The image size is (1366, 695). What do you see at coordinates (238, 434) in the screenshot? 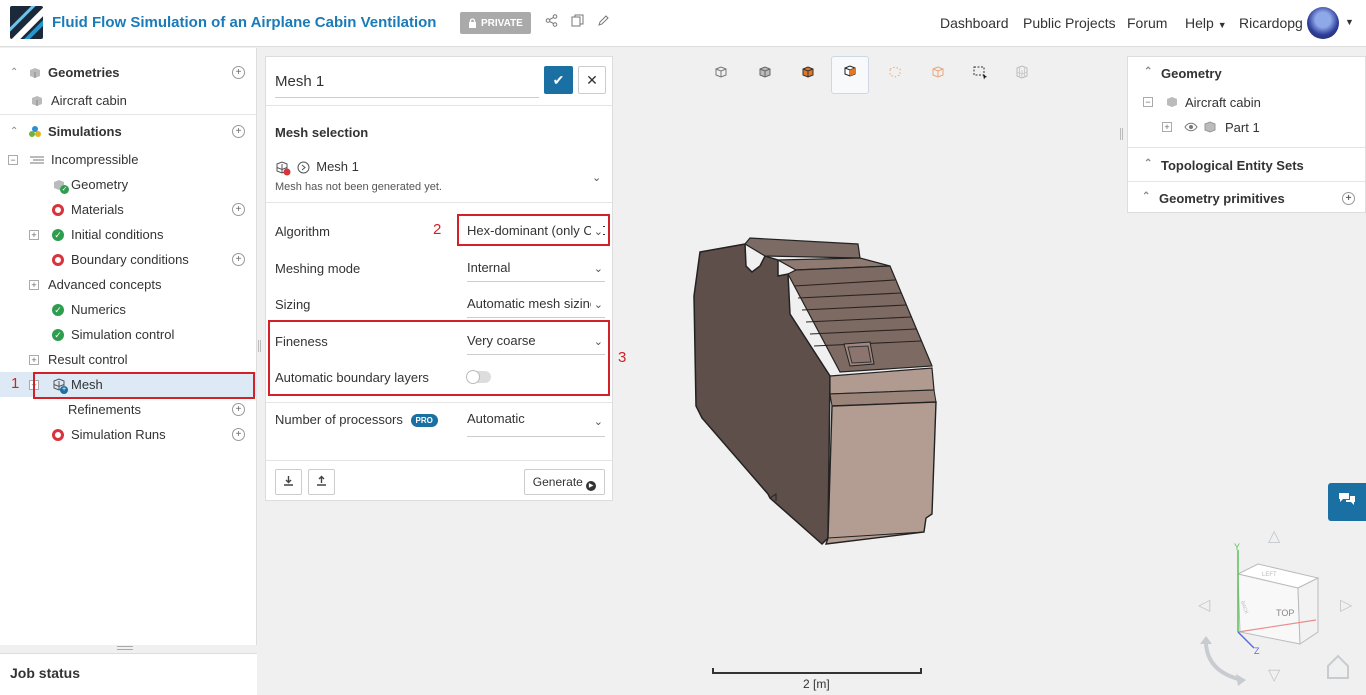
I see `add-simulation-run-button: +` at bounding box center [238, 434].